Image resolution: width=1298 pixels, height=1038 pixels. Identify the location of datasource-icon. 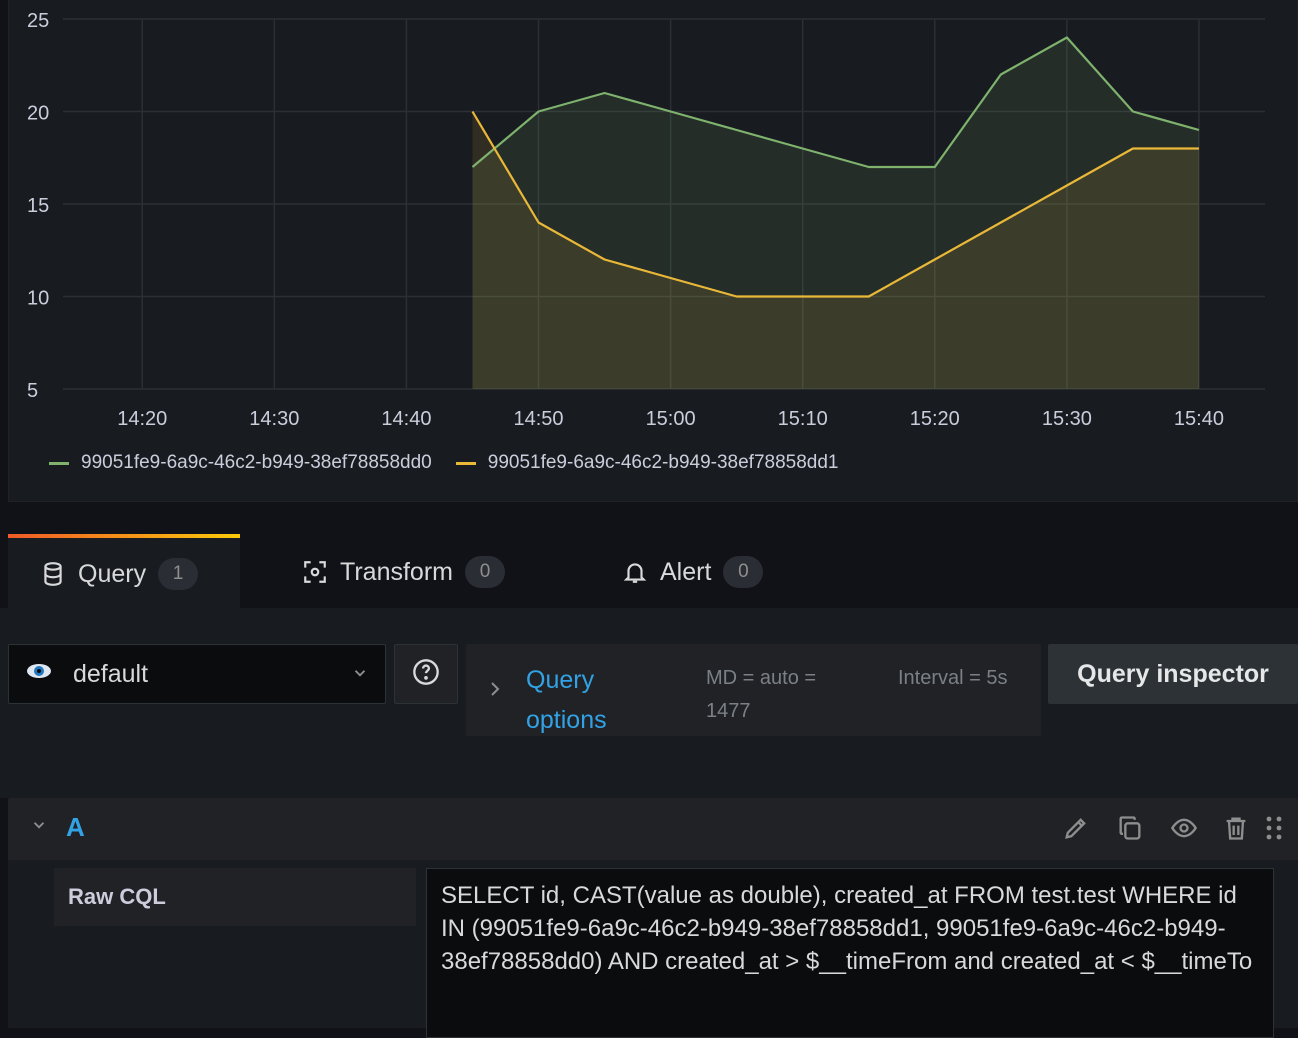
(39, 674).